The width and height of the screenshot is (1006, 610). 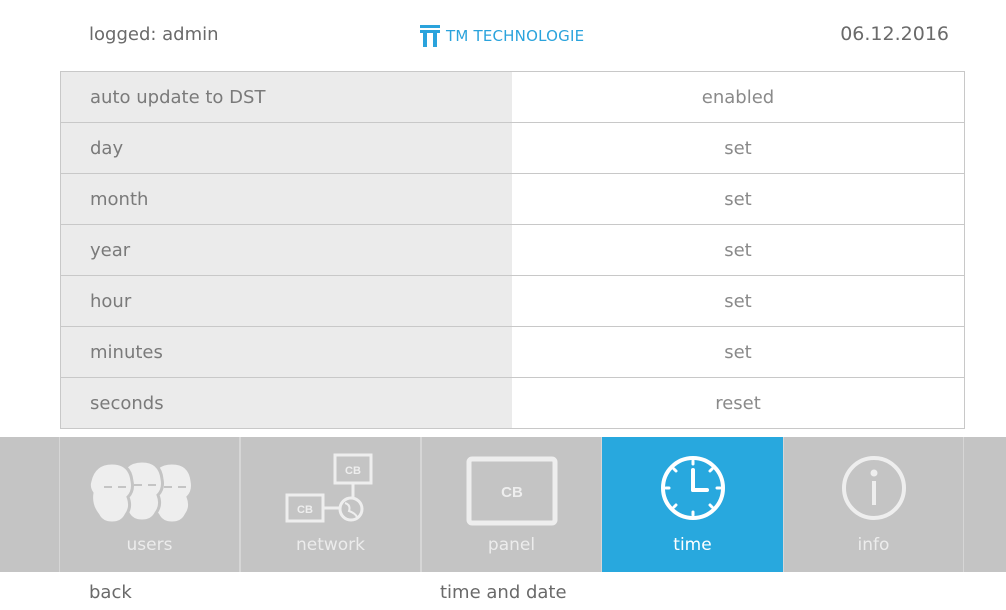 I want to click on brand-name: TM TECHNOLOGIE, so click(x=515, y=36).